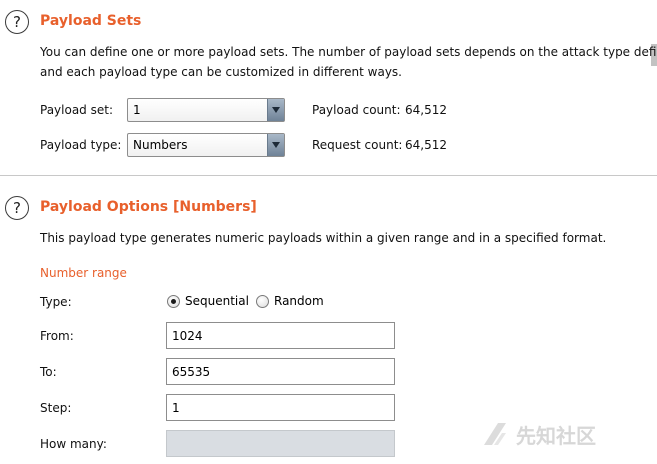 The height and width of the screenshot is (464, 657). Describe the element at coordinates (206, 145) in the screenshot. I see `payload-type-select: Numbers` at that location.